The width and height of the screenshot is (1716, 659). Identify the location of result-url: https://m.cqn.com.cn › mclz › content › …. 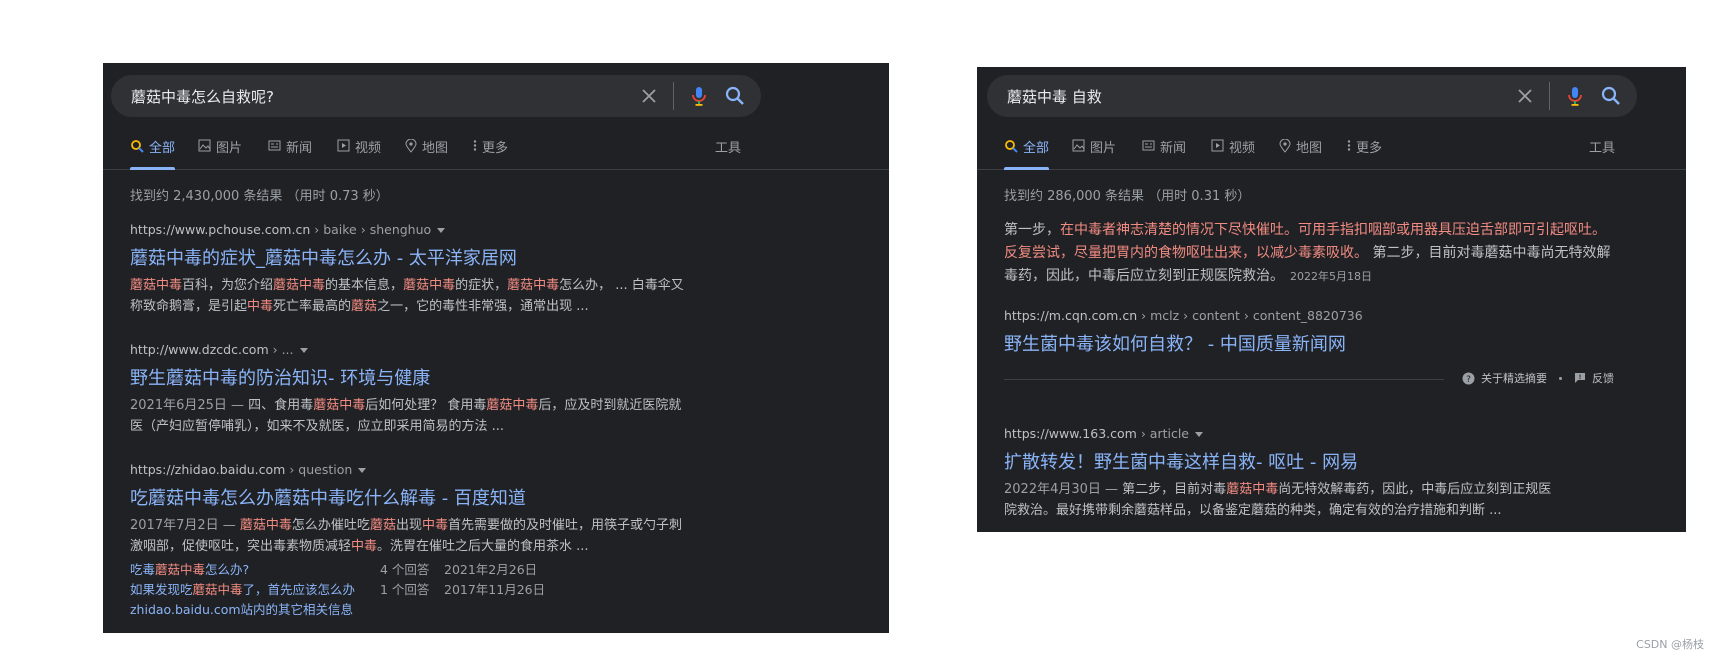
(1284, 316).